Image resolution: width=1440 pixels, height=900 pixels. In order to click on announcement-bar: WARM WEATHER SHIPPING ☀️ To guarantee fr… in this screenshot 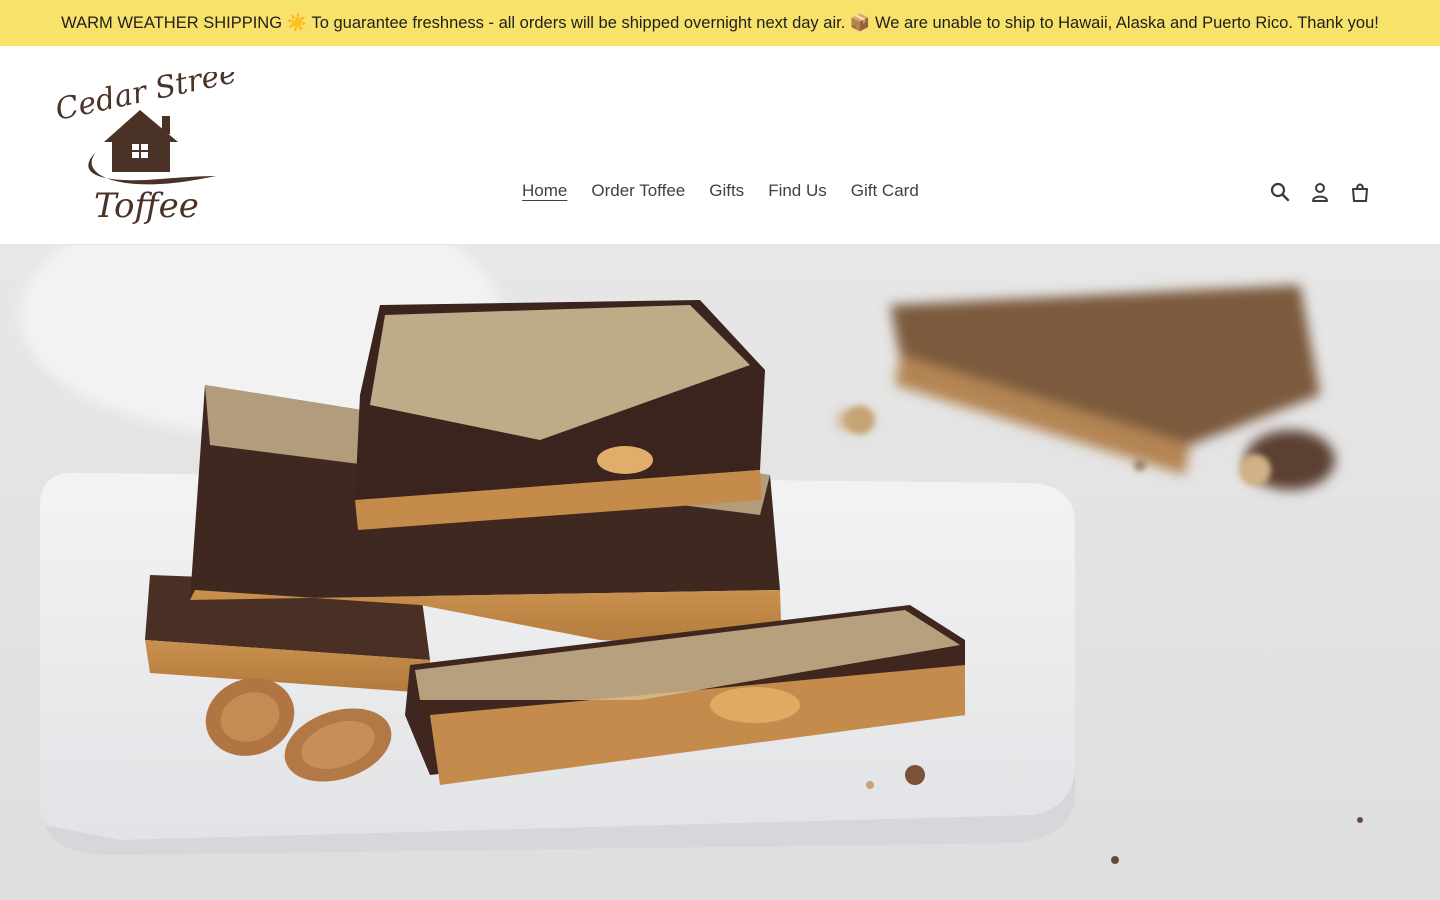, I will do `click(720, 23)`.